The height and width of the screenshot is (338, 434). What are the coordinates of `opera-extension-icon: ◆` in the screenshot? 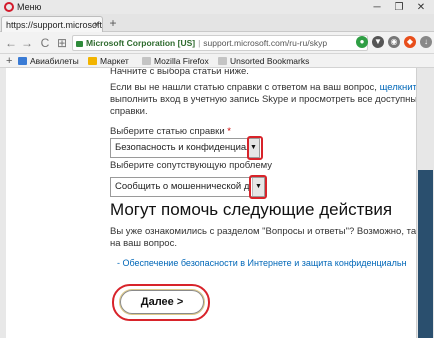 It's located at (410, 42).